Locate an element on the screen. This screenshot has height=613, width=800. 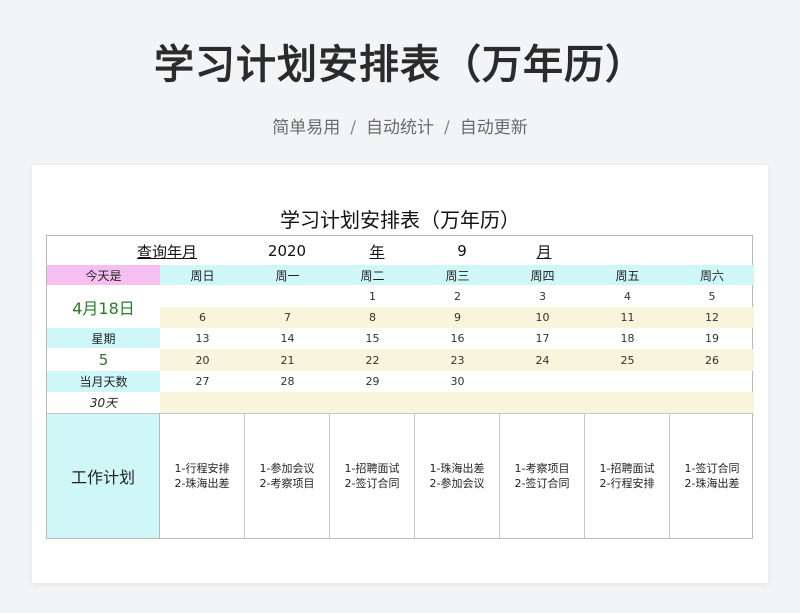
plan-cell: 1-签订合同 2-珠海出差 is located at coordinates (712, 476).